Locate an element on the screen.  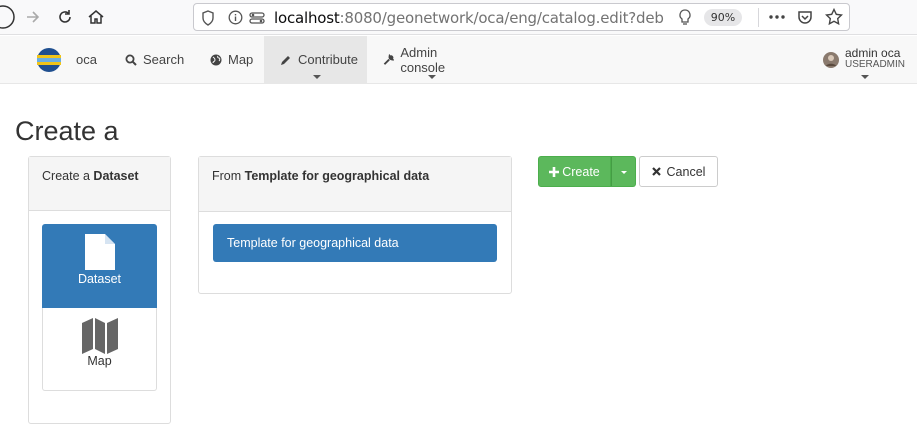
selected-template-name: Template for geographical data is located at coordinates (337, 176).